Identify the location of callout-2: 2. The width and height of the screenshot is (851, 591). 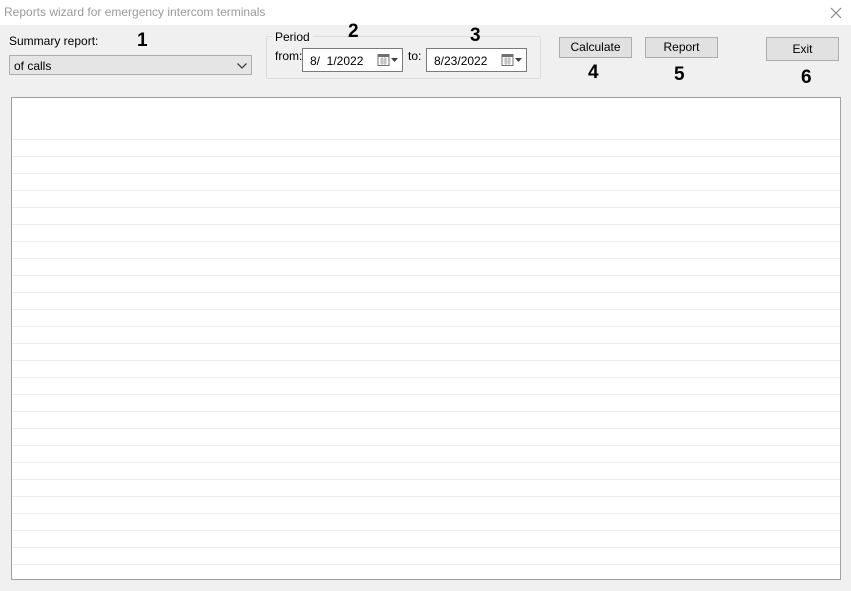
(353, 31).